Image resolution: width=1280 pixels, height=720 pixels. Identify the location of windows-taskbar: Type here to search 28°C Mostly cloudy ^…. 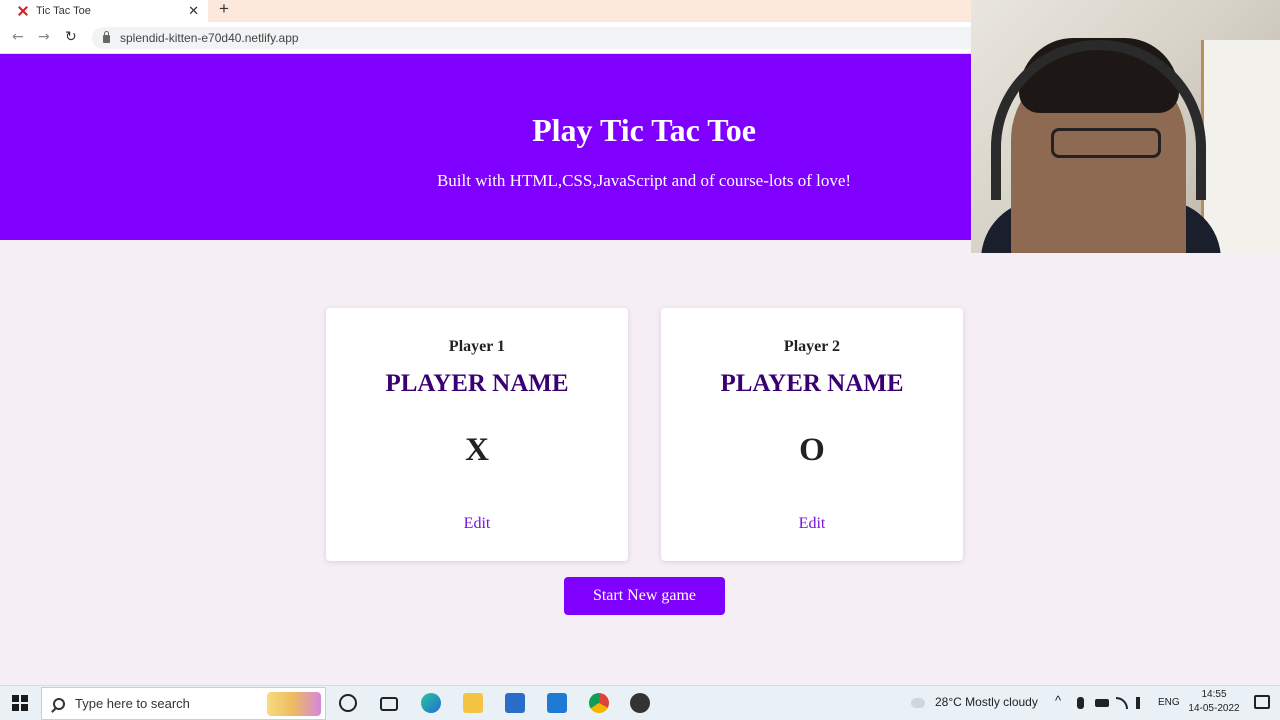
(640, 702).